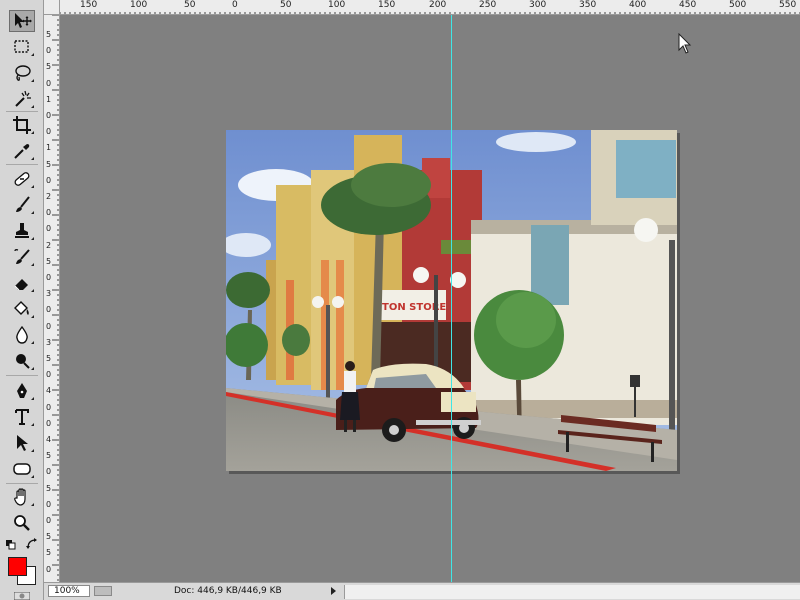  I want to click on ruler-label: 350, so click(588, 5).